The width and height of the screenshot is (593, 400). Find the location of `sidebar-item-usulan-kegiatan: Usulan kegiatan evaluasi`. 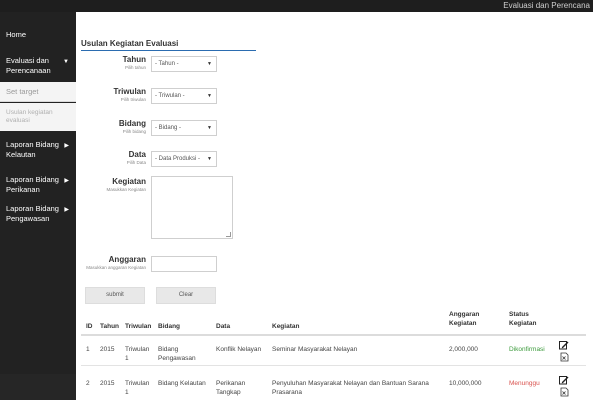

sidebar-item-usulan-kegiatan: Usulan kegiatan evaluasi is located at coordinates (38, 117).